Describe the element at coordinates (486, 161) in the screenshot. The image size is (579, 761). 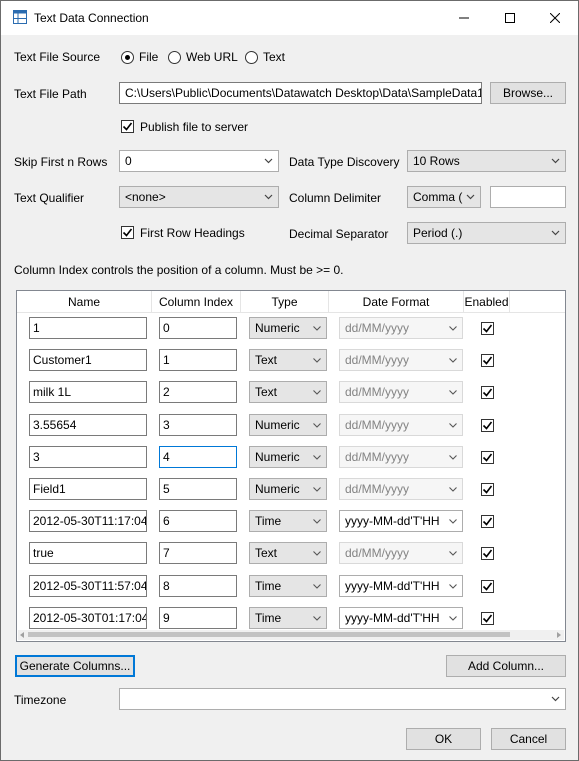
I see `discovery-select: 10 Rows` at that location.